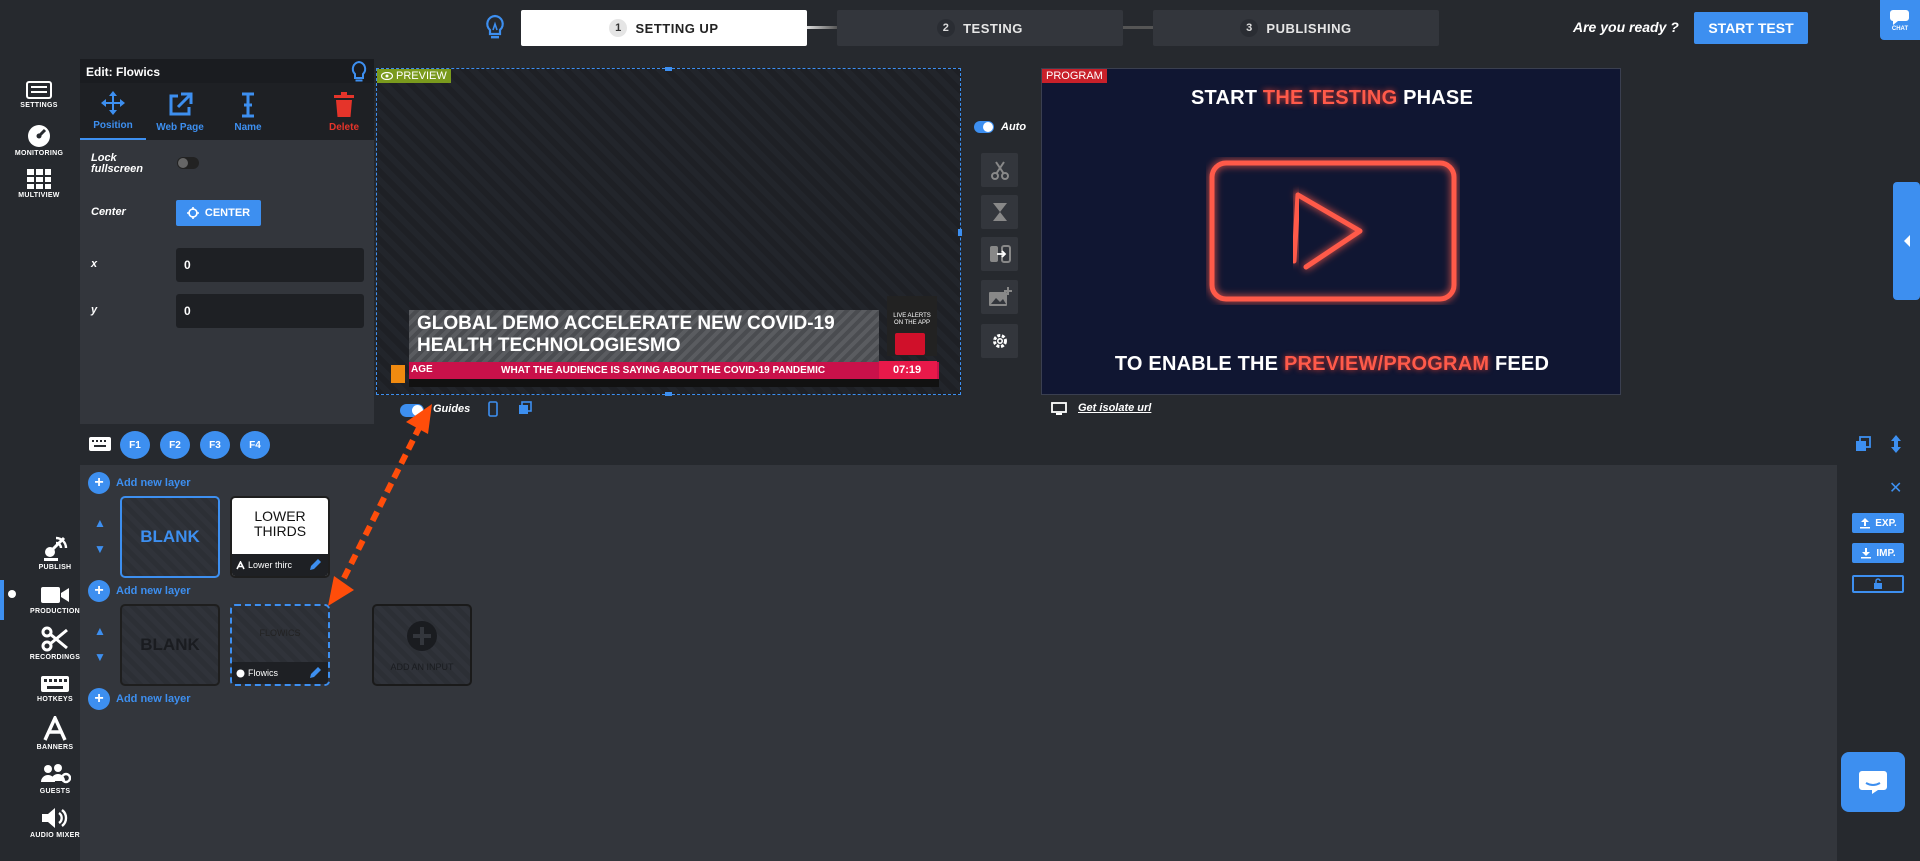 The width and height of the screenshot is (1920, 861). I want to click on rail-label: MONITORING, so click(39, 153).